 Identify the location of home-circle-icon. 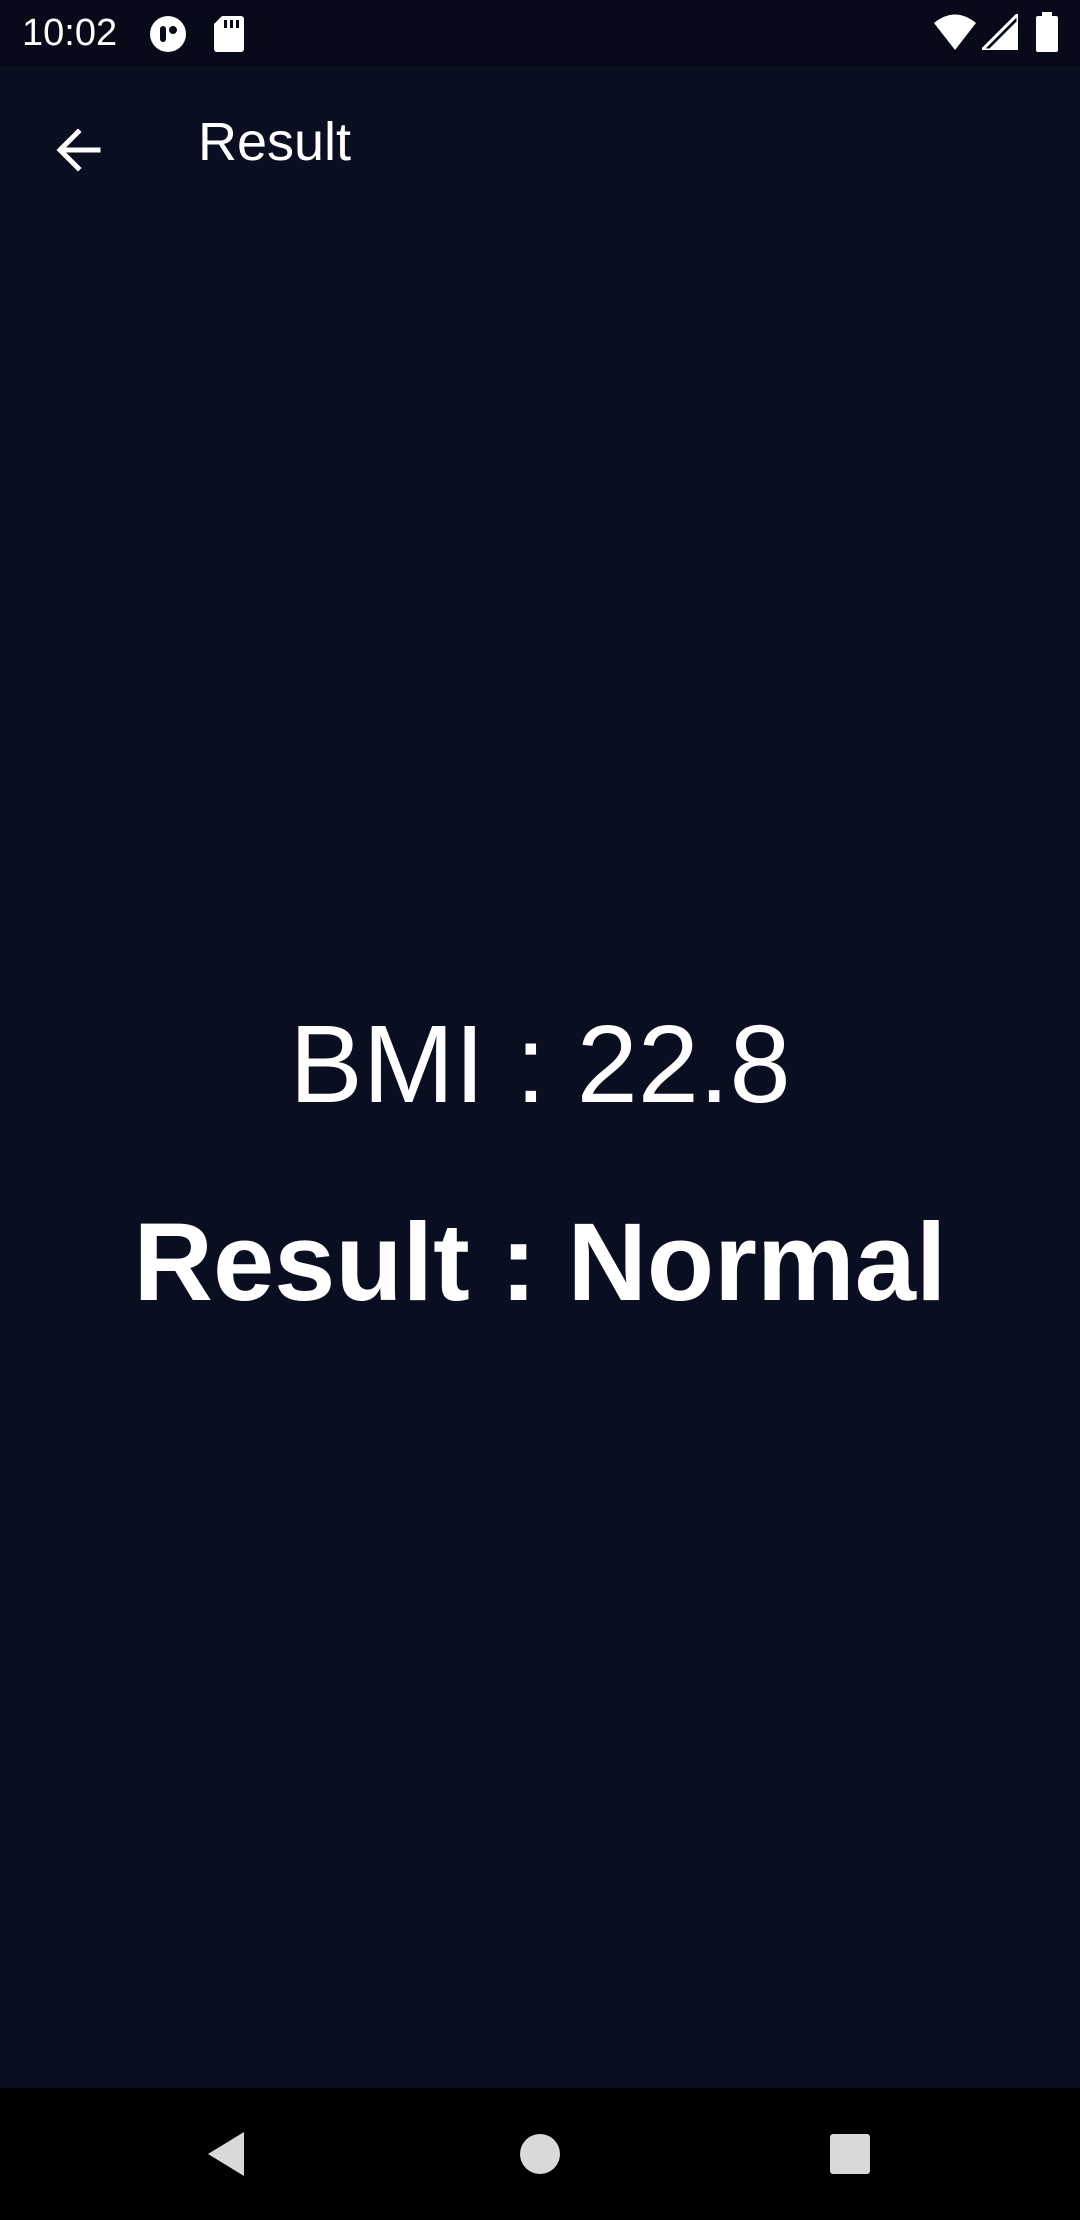
(540, 2154).